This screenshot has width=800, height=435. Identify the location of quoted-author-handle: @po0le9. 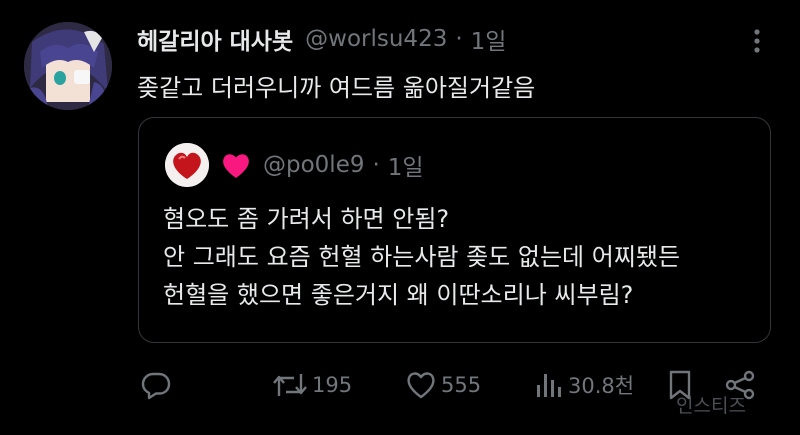
(313, 165).